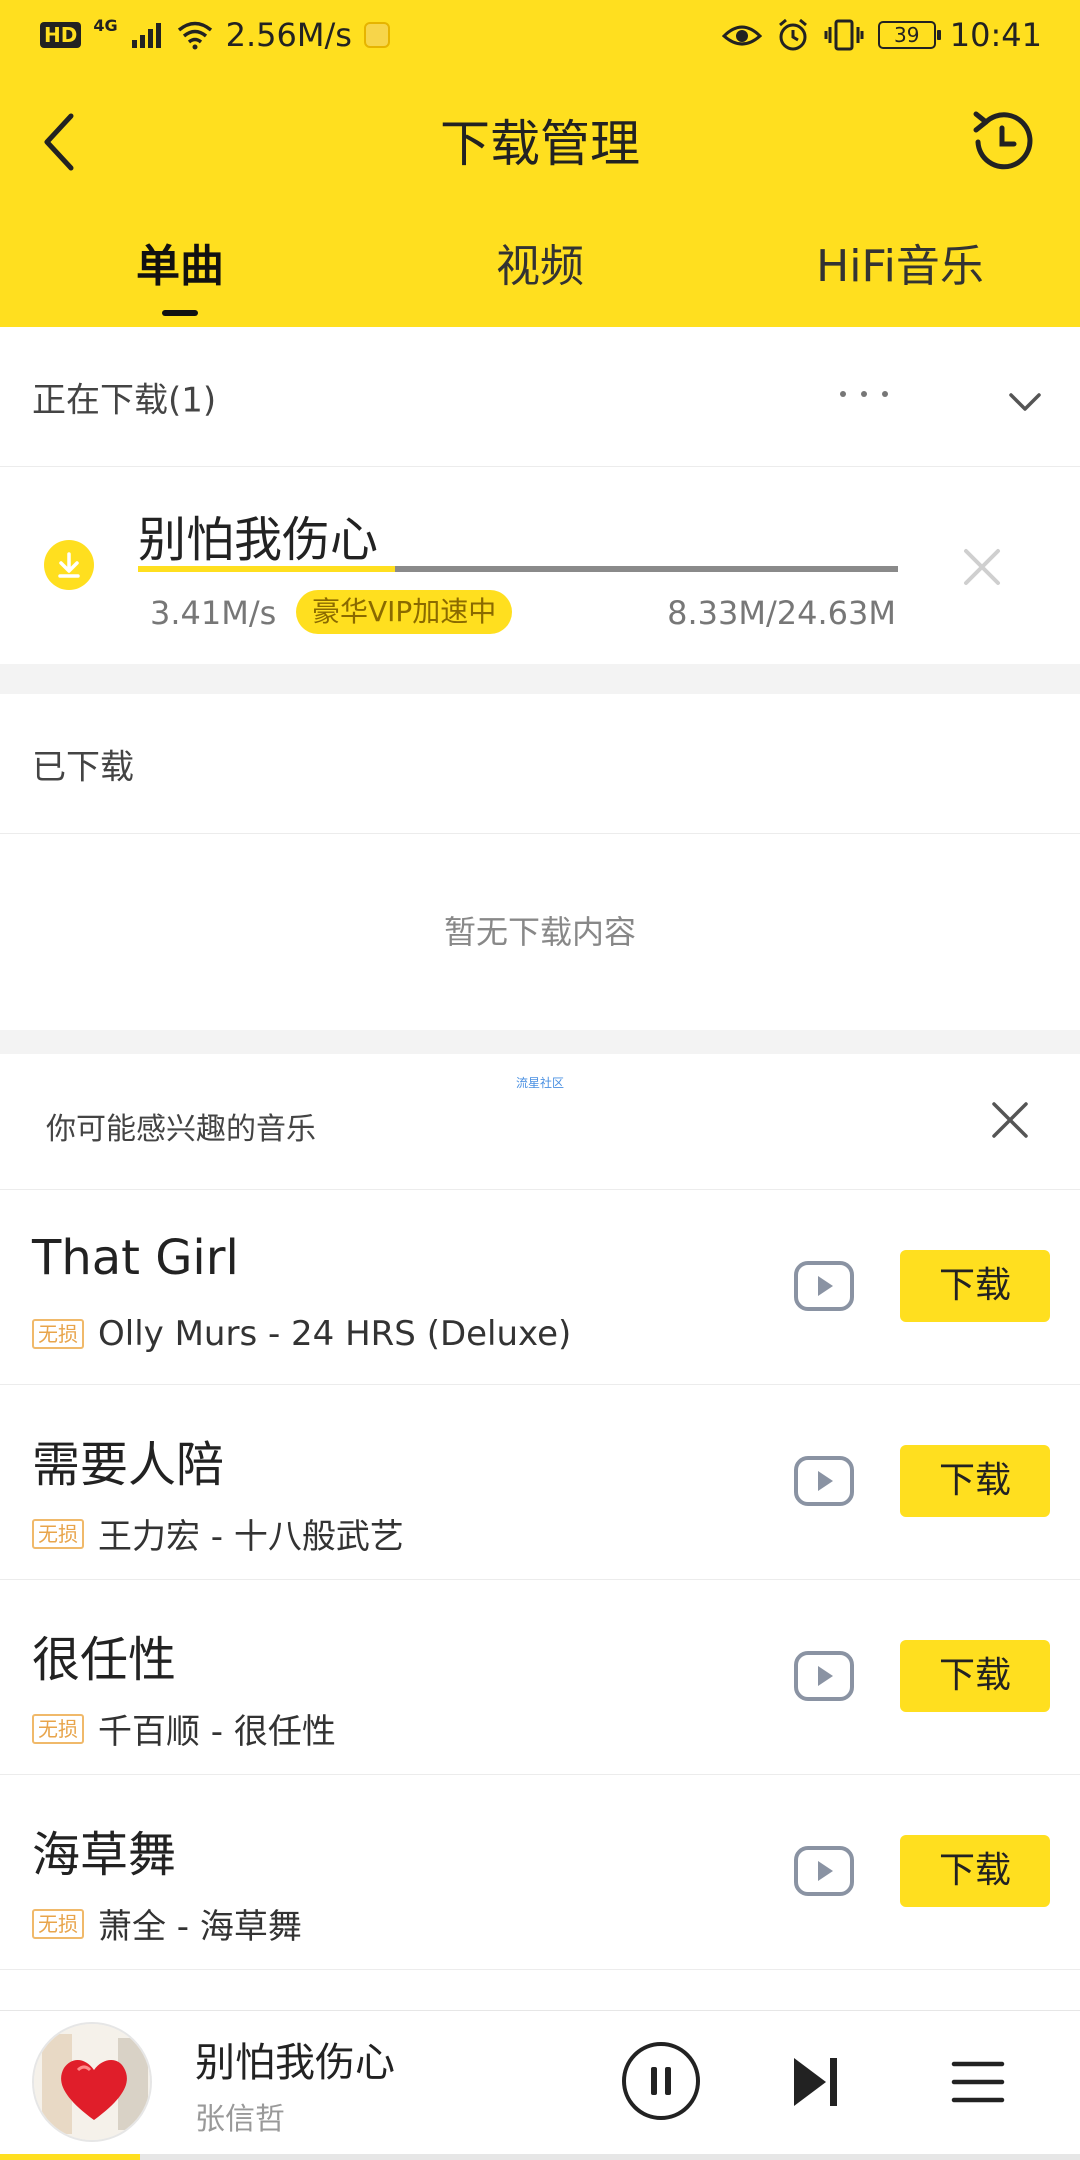 This screenshot has width=1080, height=2160. I want to click on song-subtitle: 无损 王力宏 - 十八般武艺, so click(218, 1533).